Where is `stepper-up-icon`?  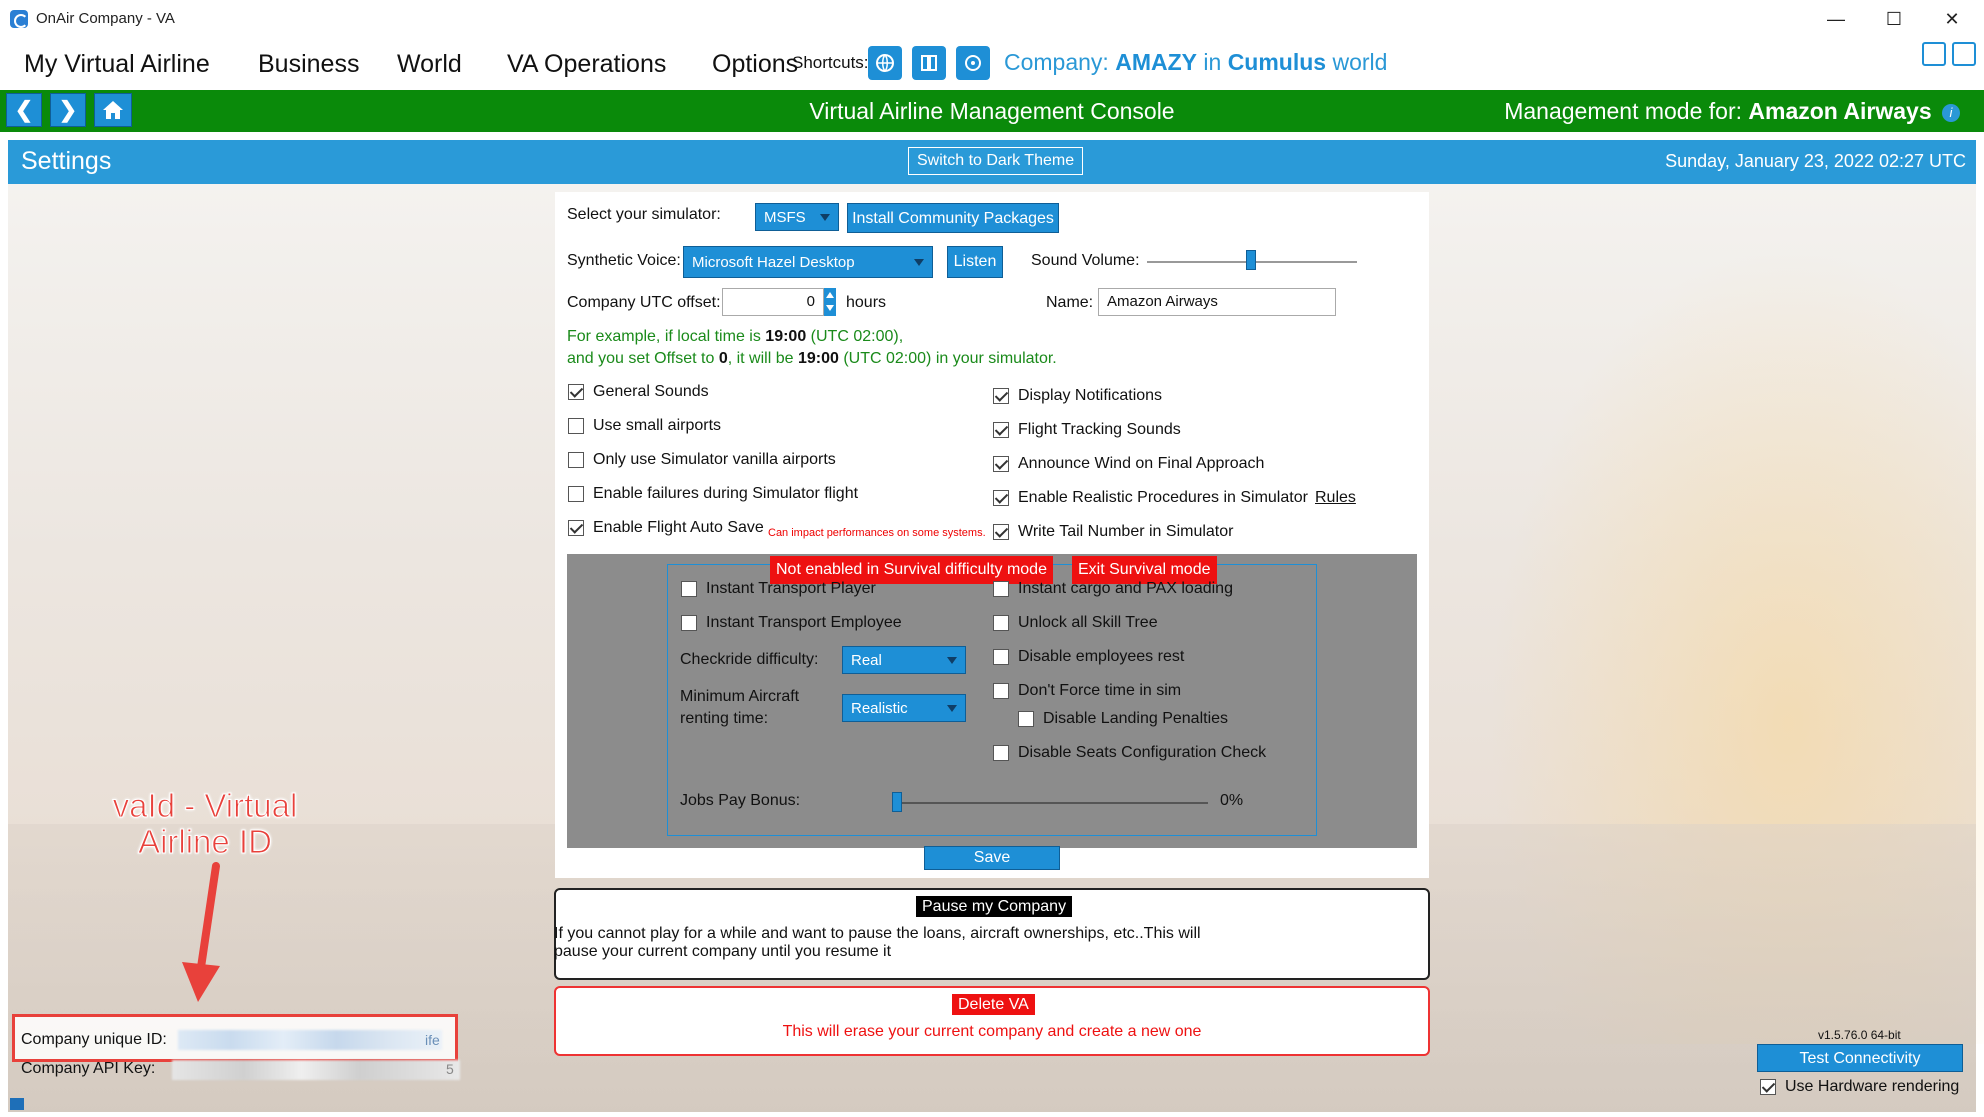 stepper-up-icon is located at coordinates (830, 295).